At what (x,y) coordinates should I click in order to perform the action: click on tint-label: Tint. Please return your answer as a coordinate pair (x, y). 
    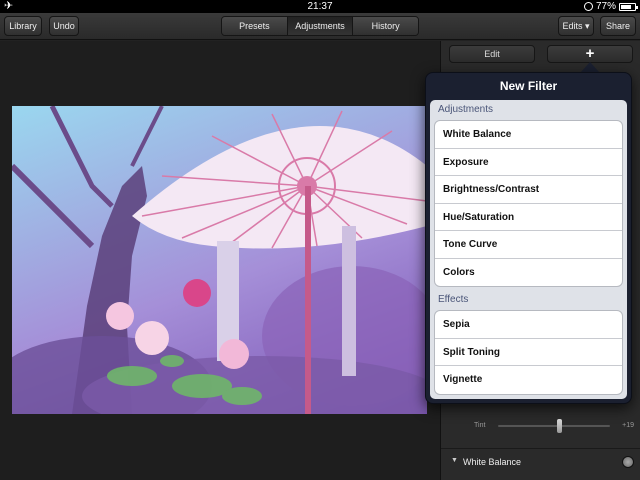
    Looking at the image, I should click on (480, 425).